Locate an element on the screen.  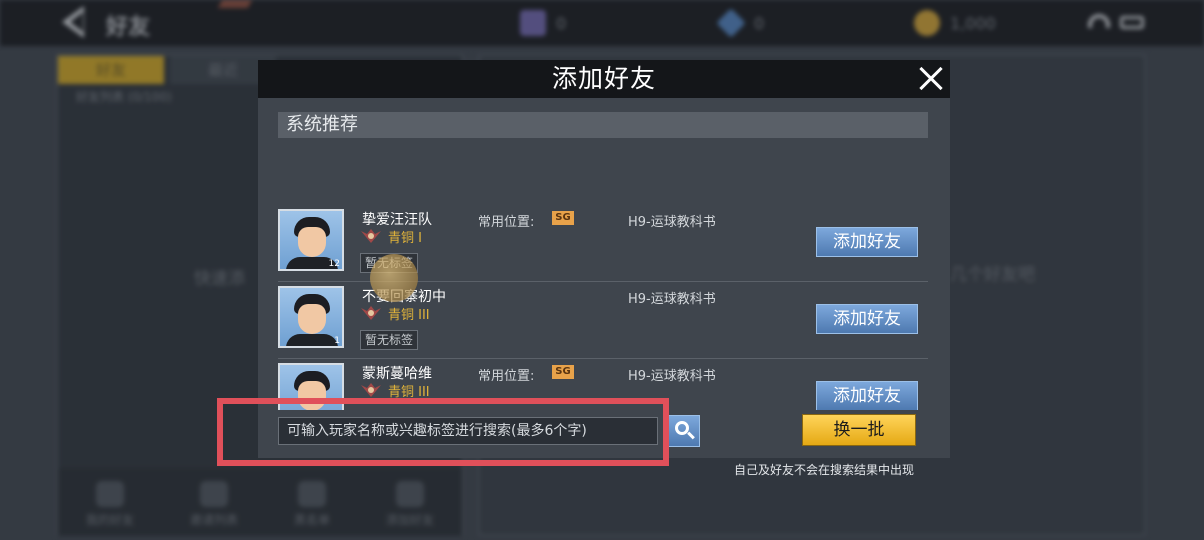
list-item: 蒙斯蔓哈维 青铜 III 常用位置: SG H9-运球教科书 添加好友 is located at coordinates (603, 384).